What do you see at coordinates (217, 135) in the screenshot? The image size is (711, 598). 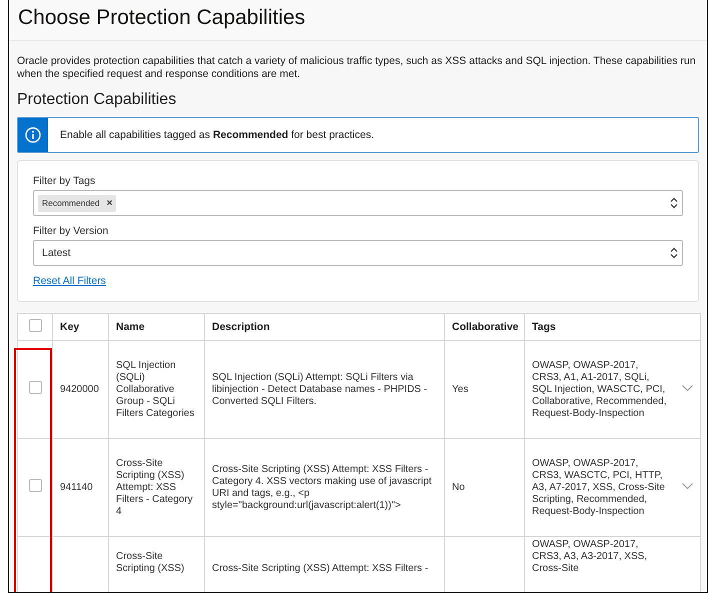 I see `banner-text: Enable all capabilities tagged as Recommended for best practices.` at bounding box center [217, 135].